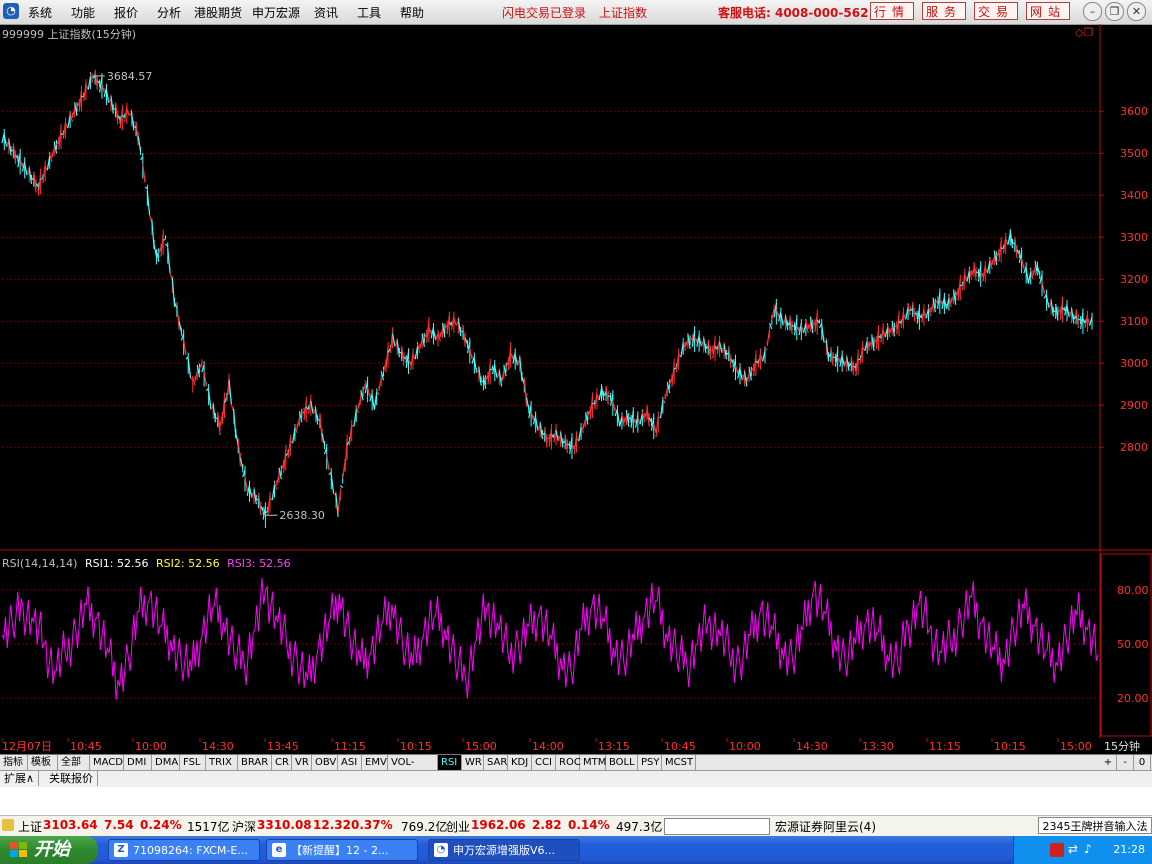 The height and width of the screenshot is (864, 1152). What do you see at coordinates (276, 12) in the screenshot?
I see `menu-swhy: 申万宏源` at bounding box center [276, 12].